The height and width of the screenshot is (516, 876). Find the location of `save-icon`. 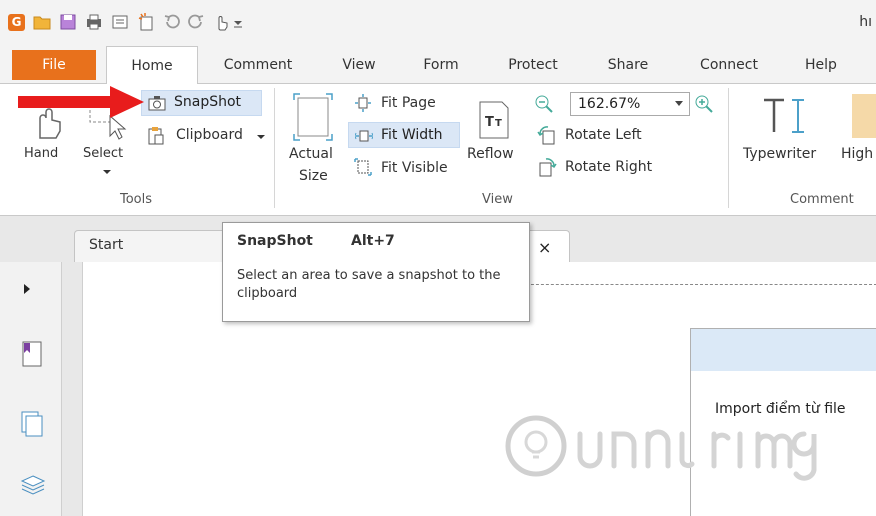

save-icon is located at coordinates (68, 22).